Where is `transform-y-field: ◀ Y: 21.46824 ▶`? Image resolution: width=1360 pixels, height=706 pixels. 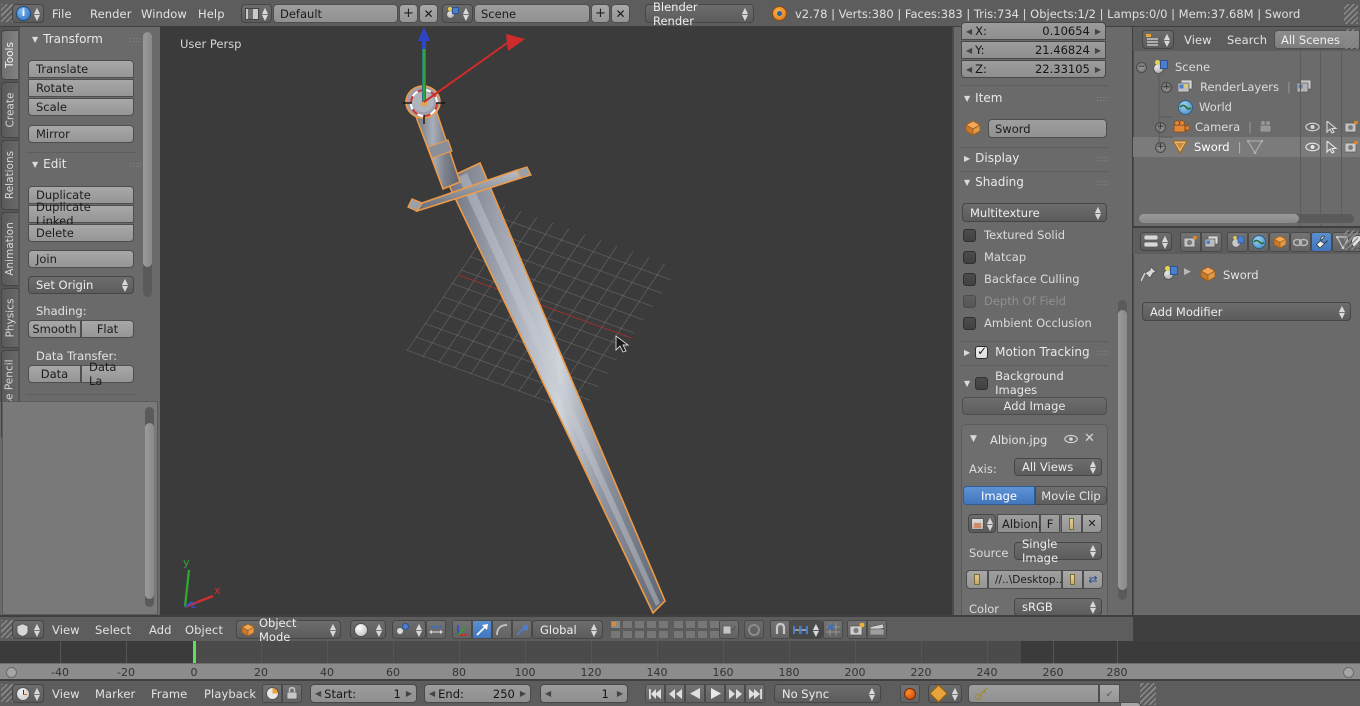 transform-y-field: ◀ Y: 21.46824 ▶ is located at coordinates (1033, 50).